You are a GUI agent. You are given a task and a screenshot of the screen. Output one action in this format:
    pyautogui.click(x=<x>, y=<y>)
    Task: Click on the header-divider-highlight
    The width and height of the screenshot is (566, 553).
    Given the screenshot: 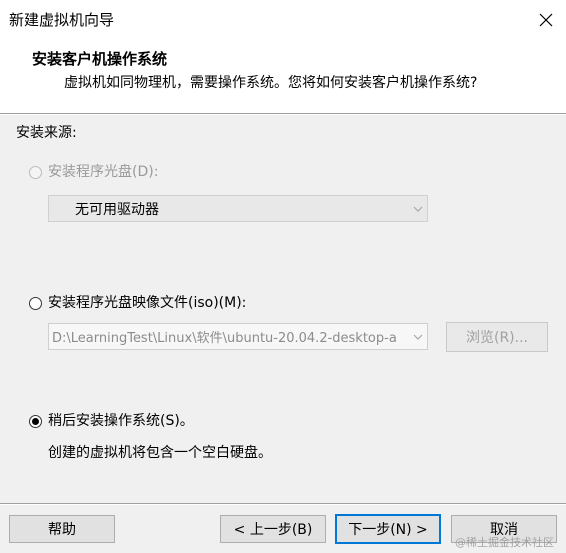 What is the action you would take?
    pyautogui.click(x=283, y=114)
    